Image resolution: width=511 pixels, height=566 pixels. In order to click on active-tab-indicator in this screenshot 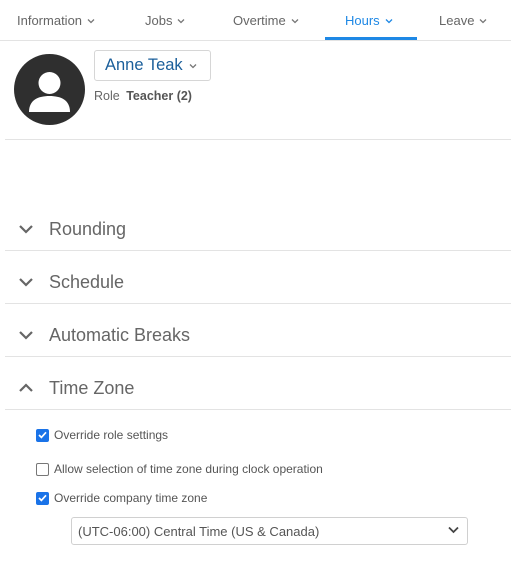, I will do `click(371, 38)`.